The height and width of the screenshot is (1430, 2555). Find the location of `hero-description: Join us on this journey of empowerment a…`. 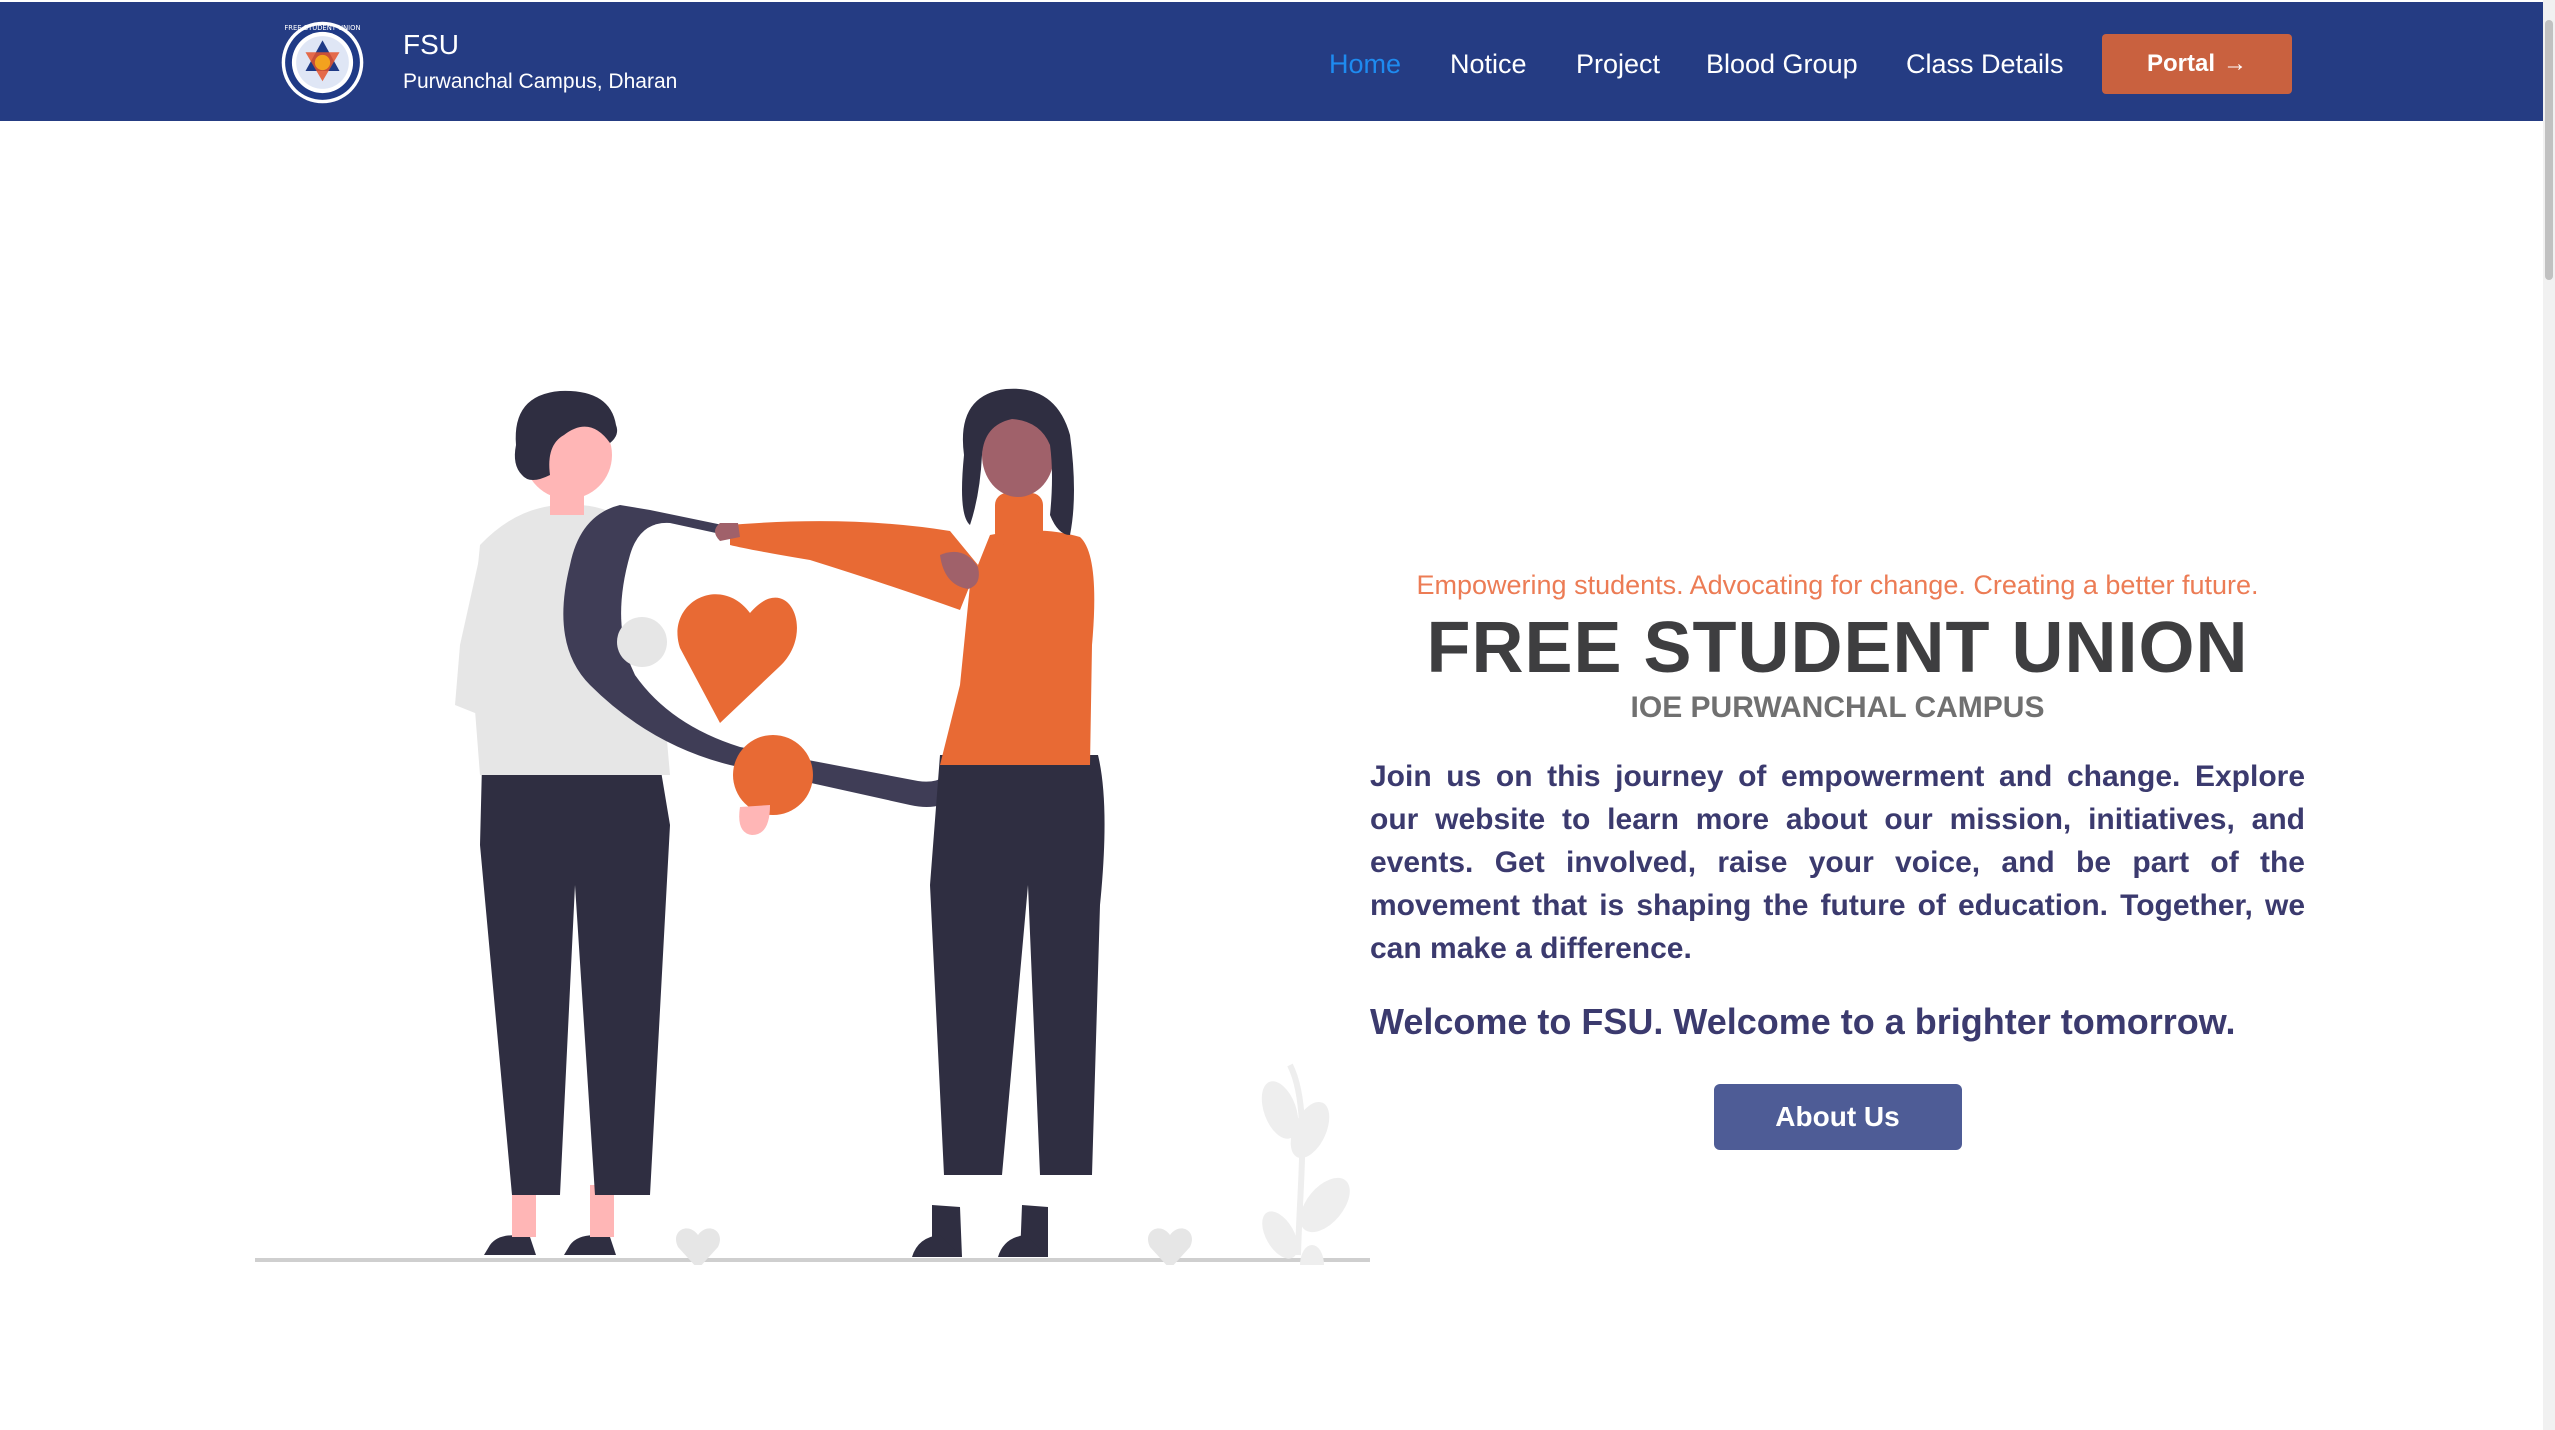

hero-description: Join us on this journey of empowerment a… is located at coordinates (1837, 862).